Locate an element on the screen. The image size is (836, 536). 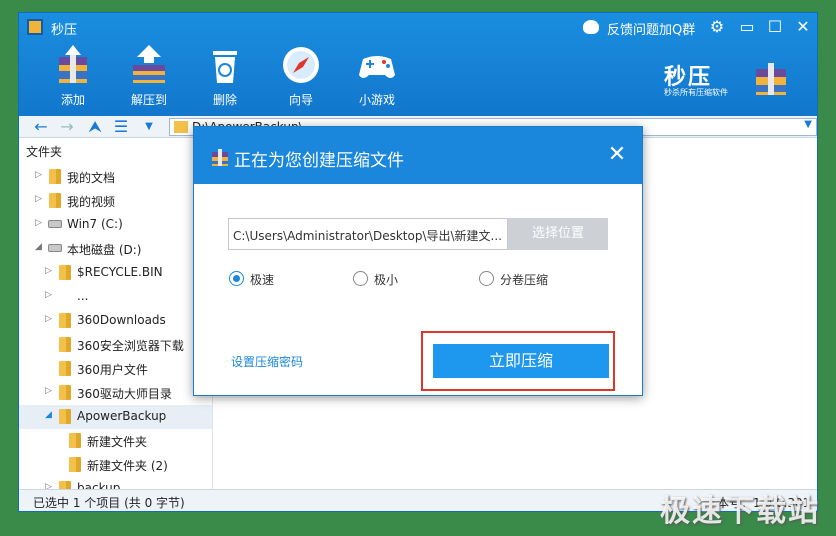
tree-item: ▷ Win7 (C:) is located at coordinates (115, 225).